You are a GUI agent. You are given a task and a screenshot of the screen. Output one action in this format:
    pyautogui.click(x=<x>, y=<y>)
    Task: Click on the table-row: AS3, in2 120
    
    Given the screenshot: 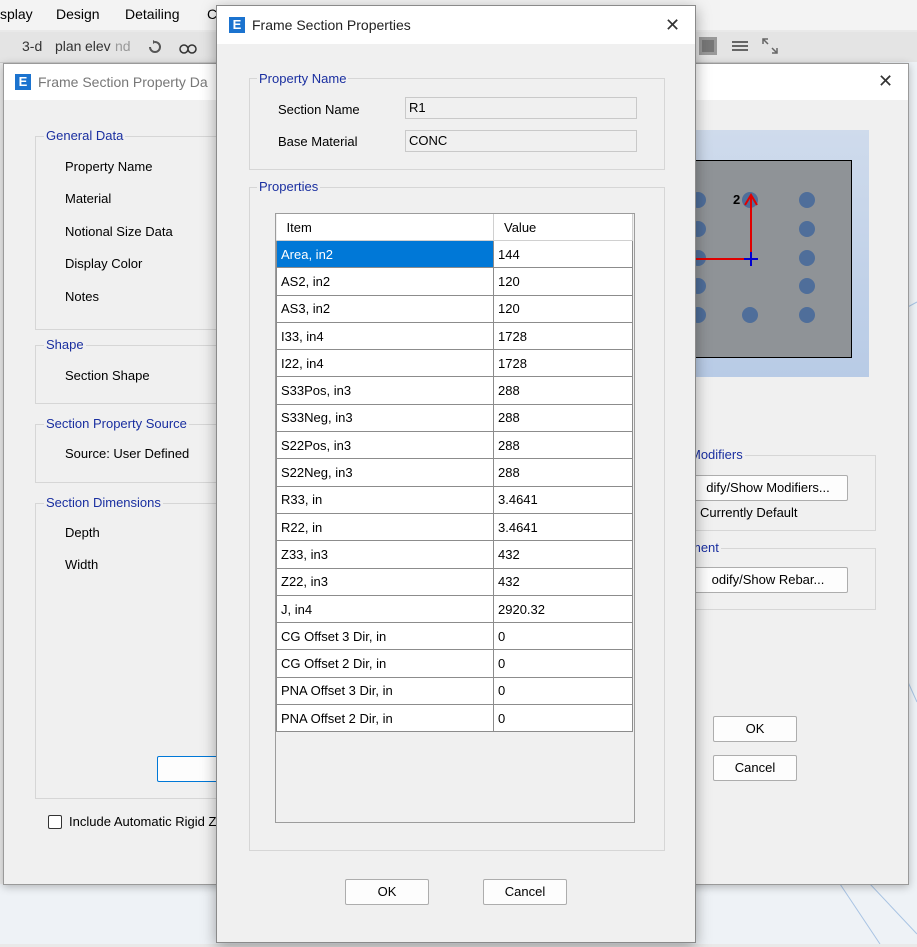 What is the action you would take?
    pyautogui.click(x=454, y=308)
    